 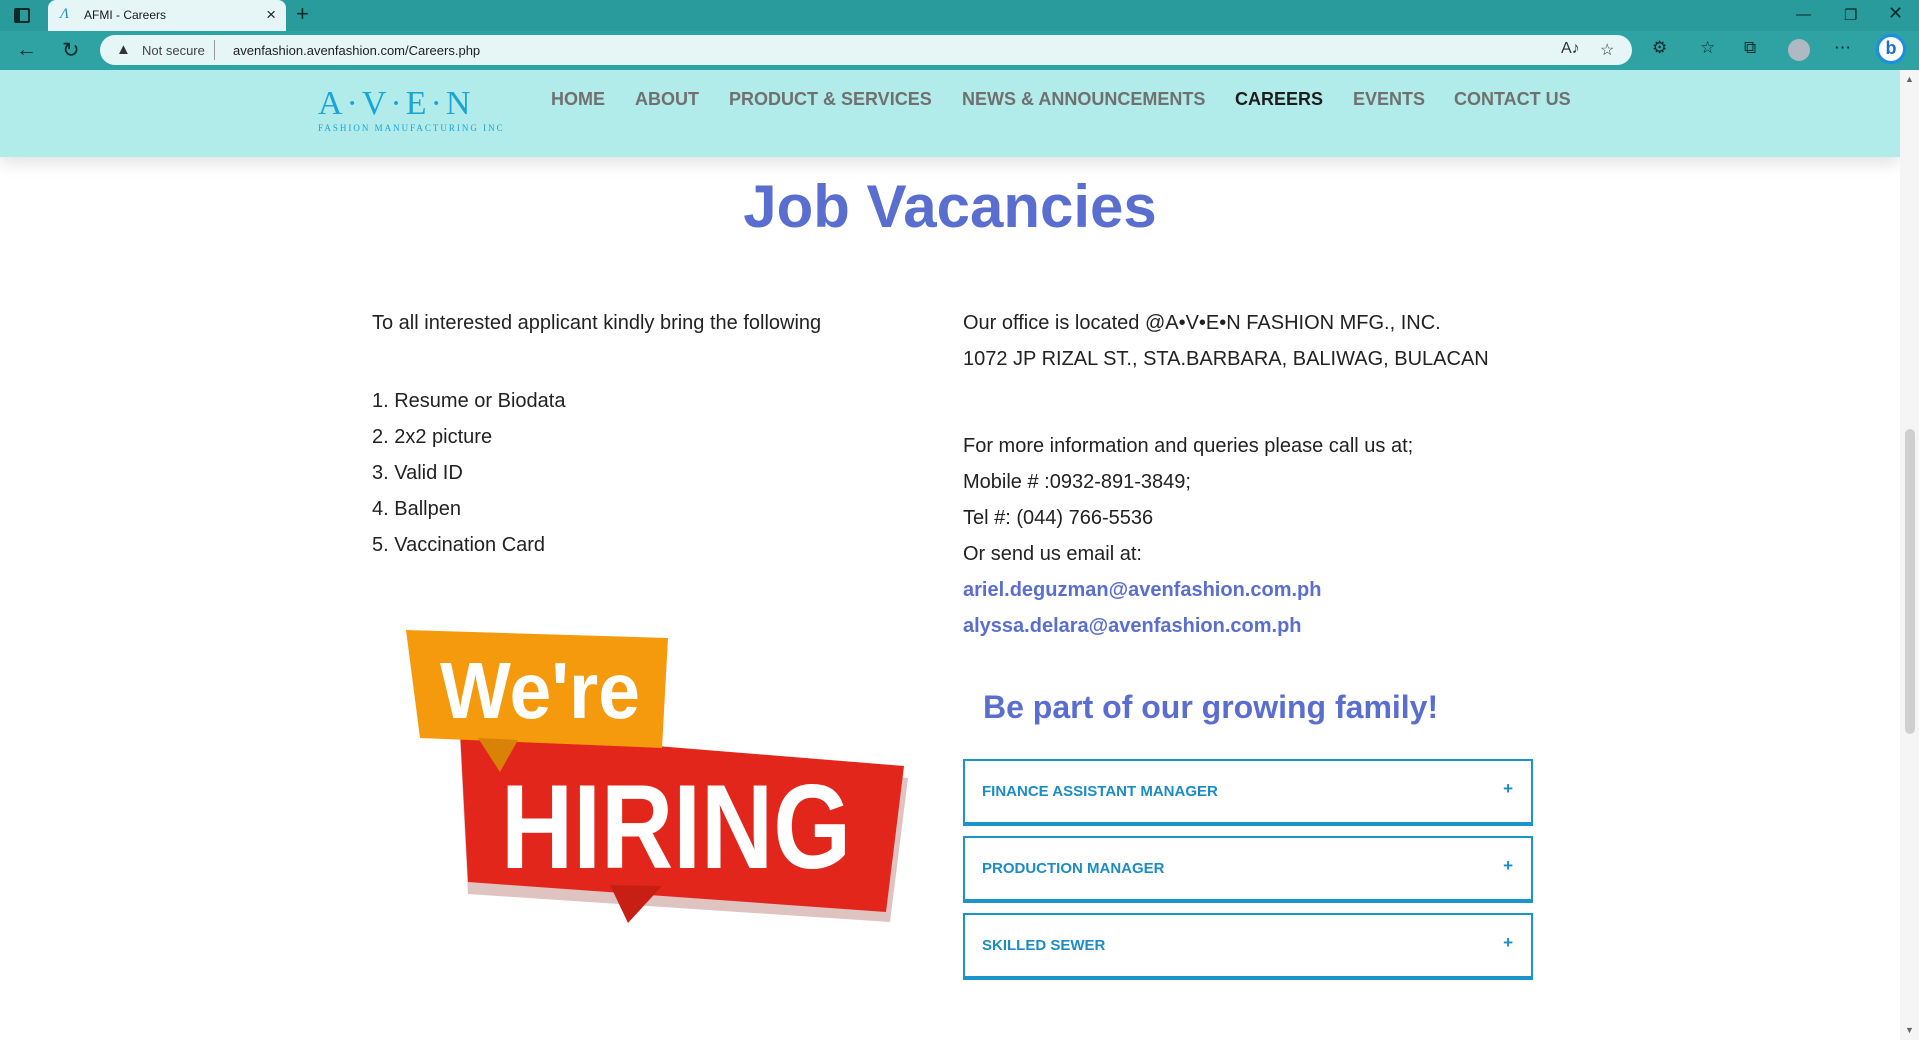 What do you see at coordinates (1803, 14) in the screenshot?
I see `minimize-icon: —` at bounding box center [1803, 14].